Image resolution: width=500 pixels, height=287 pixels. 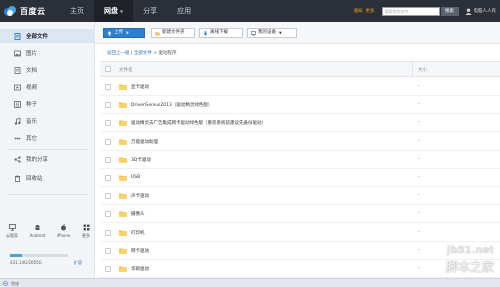 I want to click on file-row: 打印机 -, so click(x=300, y=233).